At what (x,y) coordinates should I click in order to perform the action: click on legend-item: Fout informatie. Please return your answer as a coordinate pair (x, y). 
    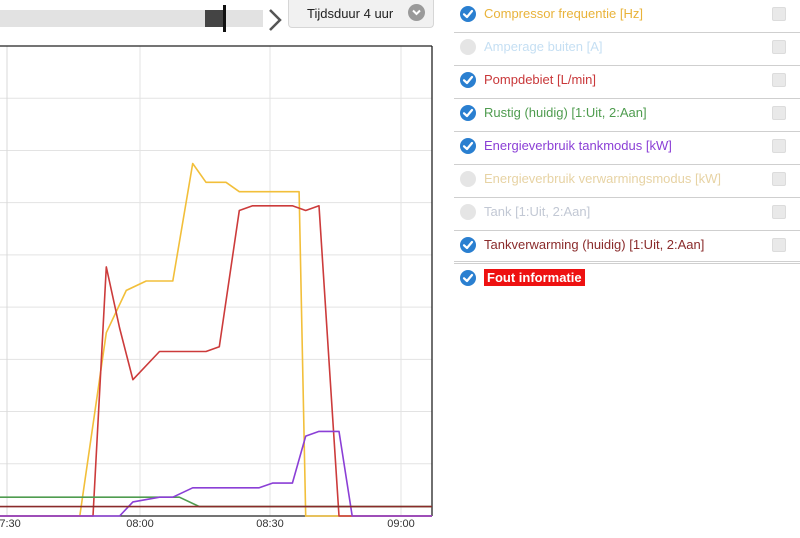
    Looking at the image, I should click on (627, 280).